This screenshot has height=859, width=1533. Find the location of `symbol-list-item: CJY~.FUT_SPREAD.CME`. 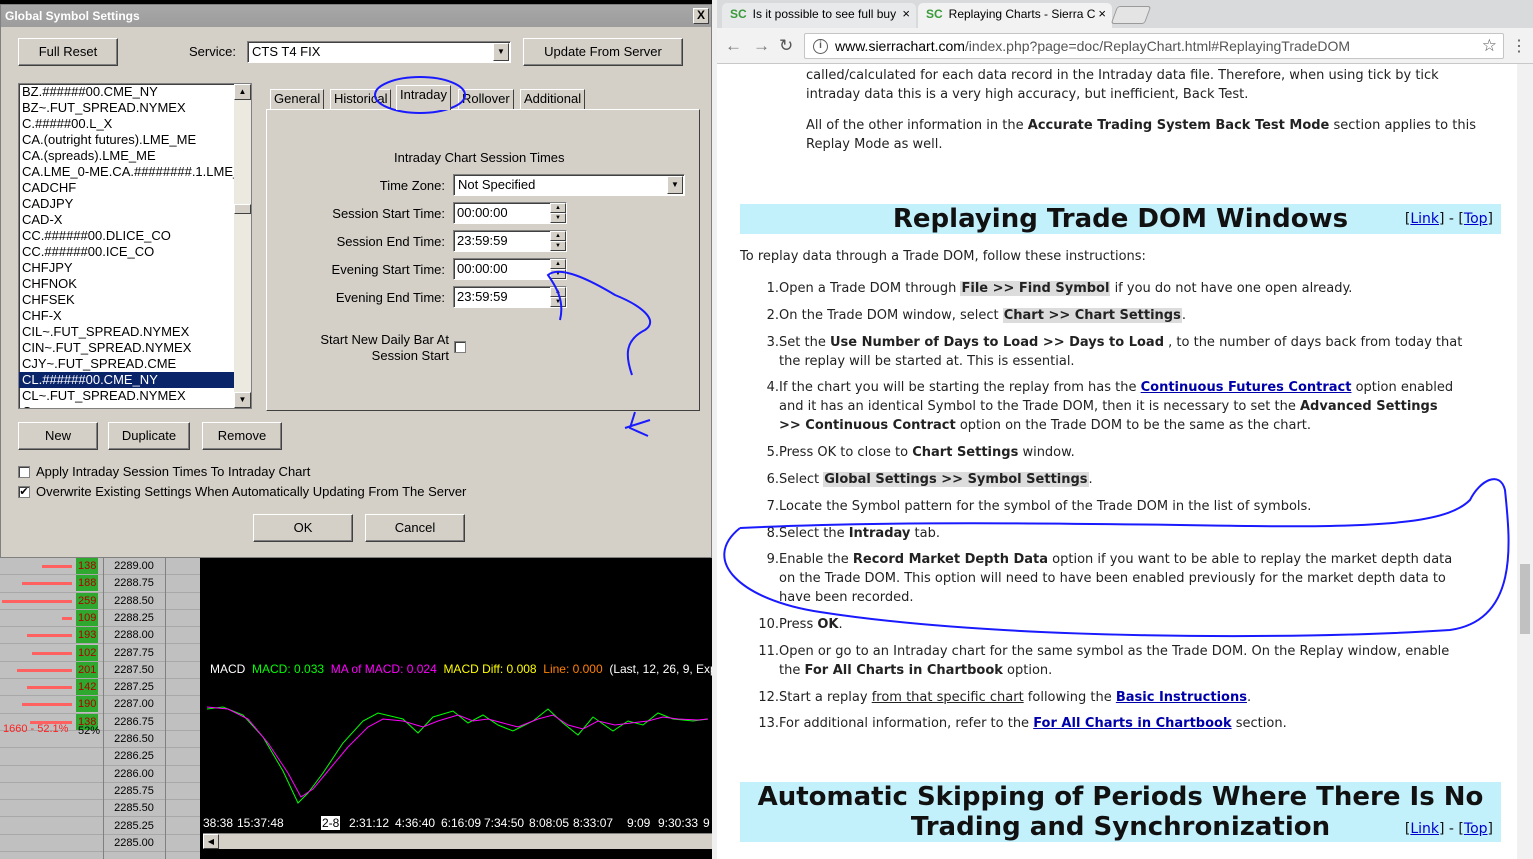

symbol-list-item: CJY~.FUT_SPREAD.CME is located at coordinates (127, 364).